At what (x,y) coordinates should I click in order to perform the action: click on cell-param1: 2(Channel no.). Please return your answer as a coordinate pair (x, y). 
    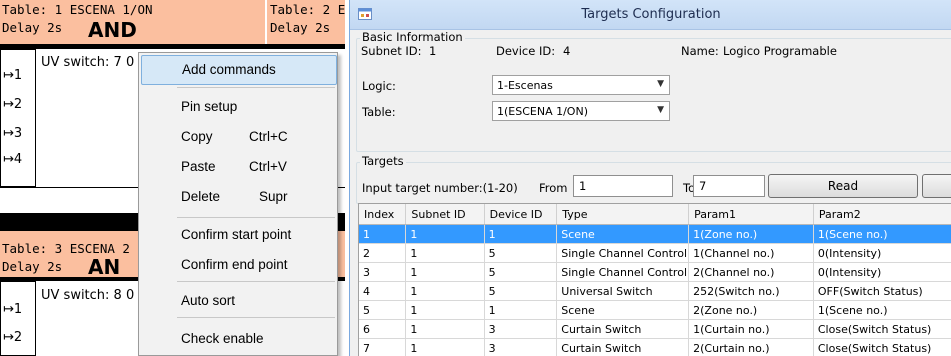
    Looking at the image, I should click on (751, 272).